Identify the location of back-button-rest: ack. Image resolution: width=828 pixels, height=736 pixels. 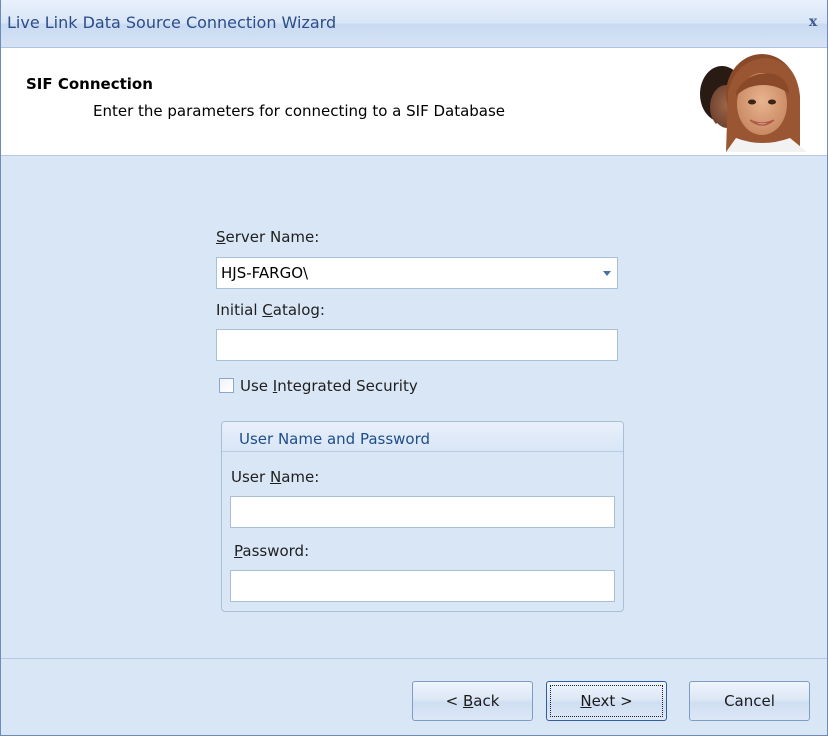
(486, 701).